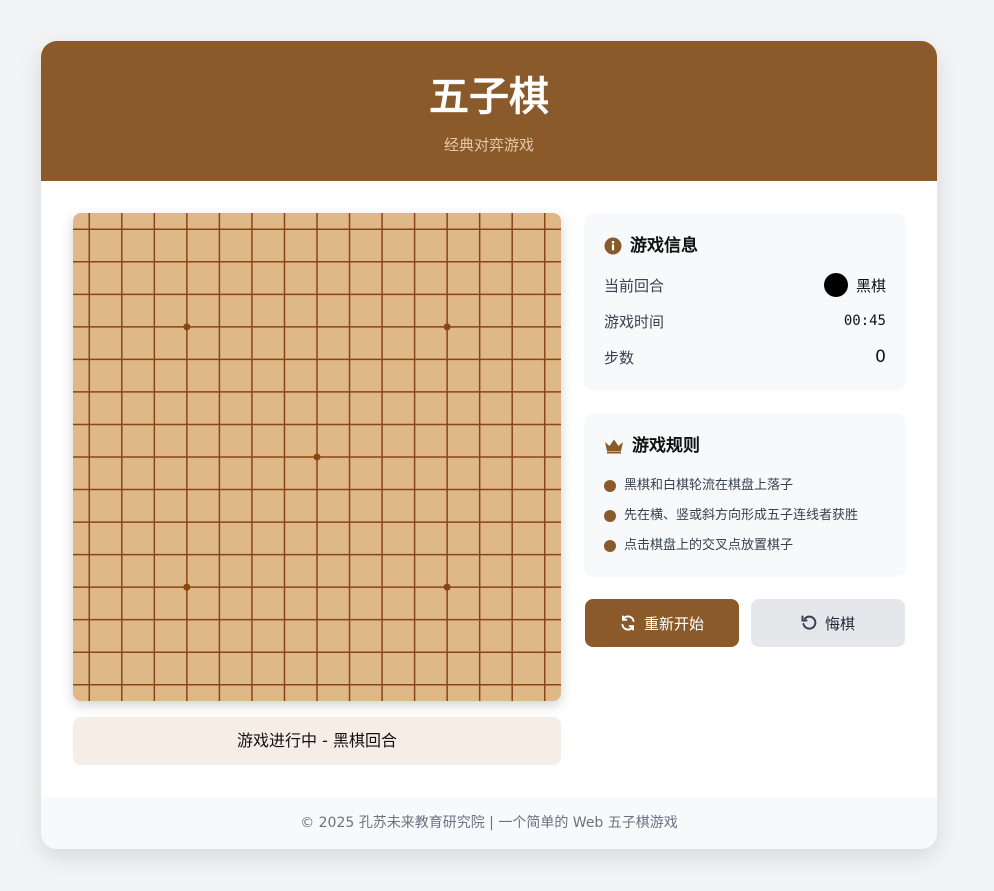  I want to click on game-info-title: 游戏信息, so click(664, 246).